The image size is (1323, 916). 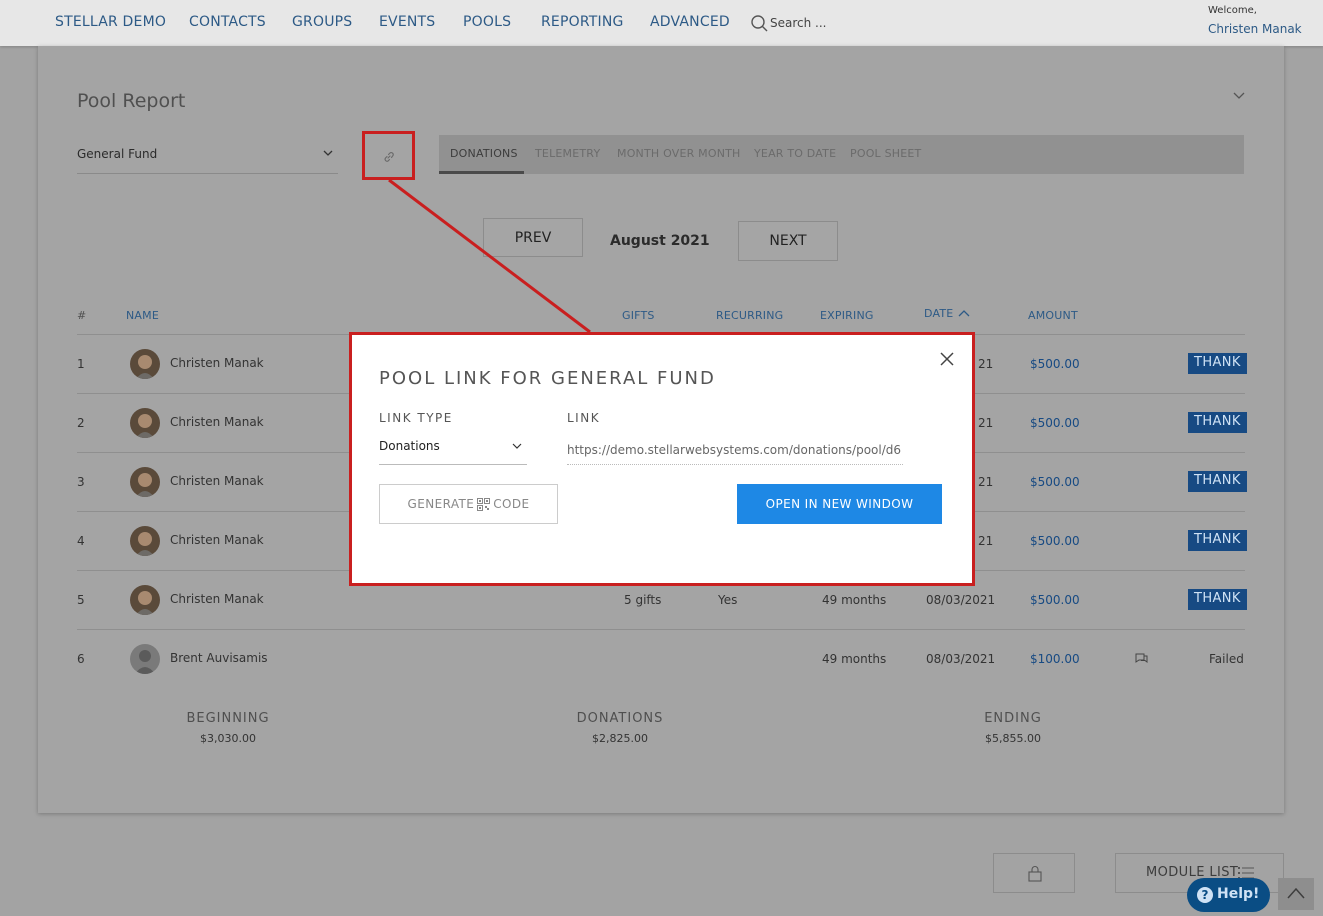 I want to click on help-button: ? Help!, so click(x=1228, y=895).